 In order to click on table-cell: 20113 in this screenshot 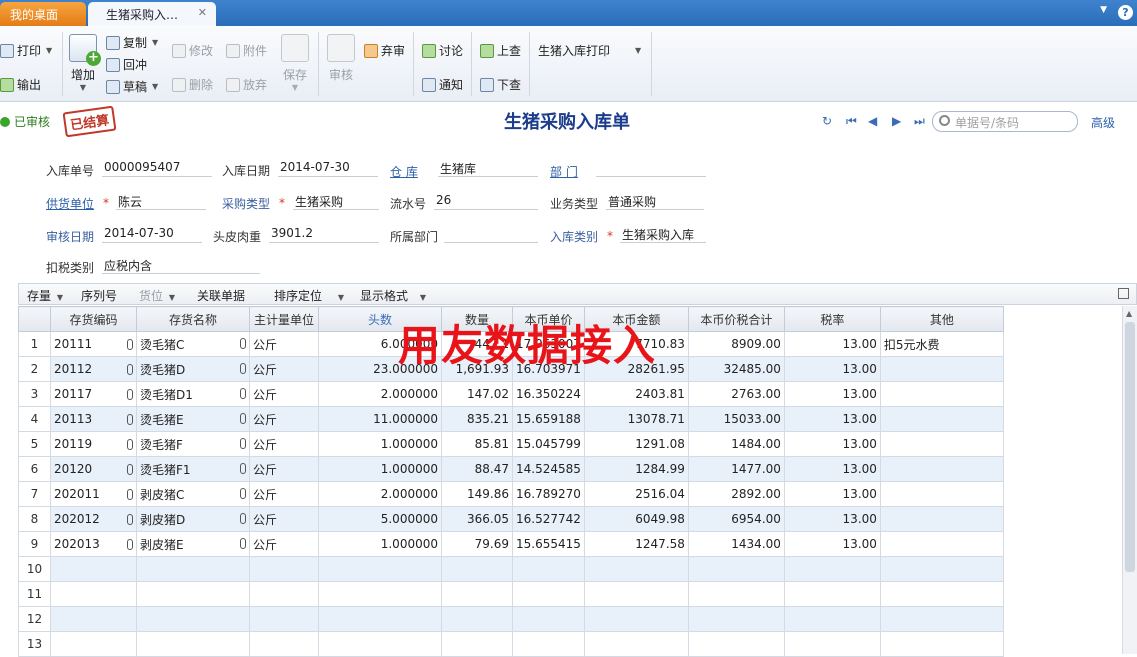, I will do `click(93, 419)`.